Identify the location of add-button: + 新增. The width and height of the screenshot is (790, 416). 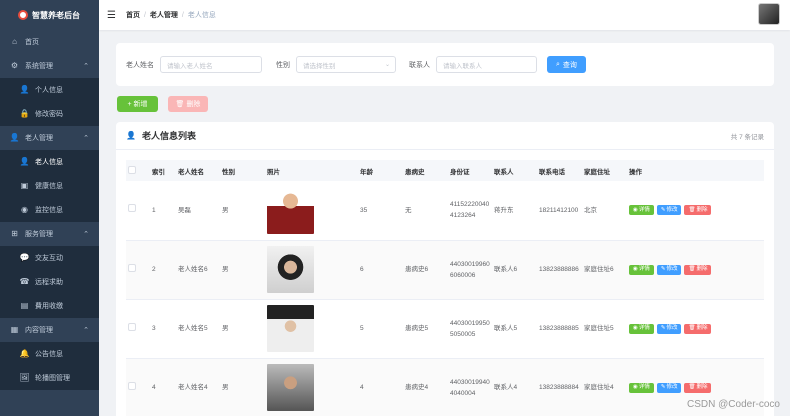
(137, 104).